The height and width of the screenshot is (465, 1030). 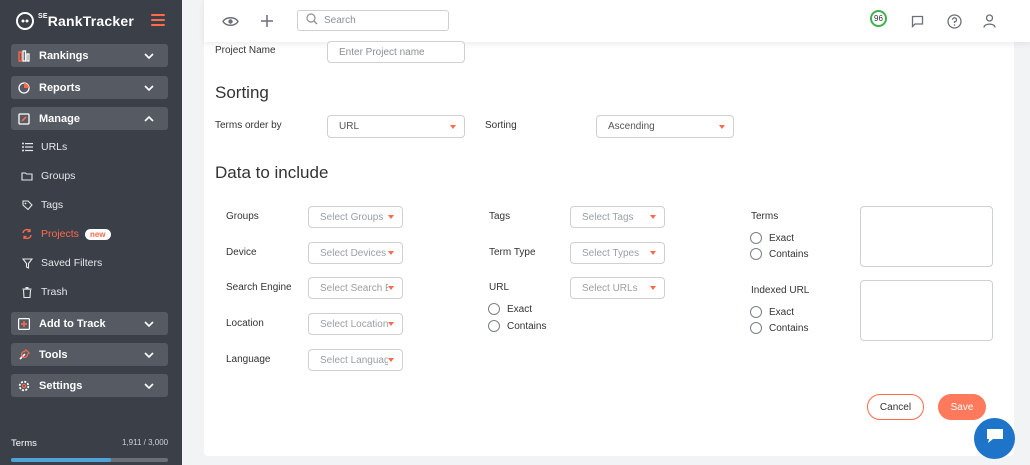 I want to click on select-value: Ascending, so click(x=631, y=126).